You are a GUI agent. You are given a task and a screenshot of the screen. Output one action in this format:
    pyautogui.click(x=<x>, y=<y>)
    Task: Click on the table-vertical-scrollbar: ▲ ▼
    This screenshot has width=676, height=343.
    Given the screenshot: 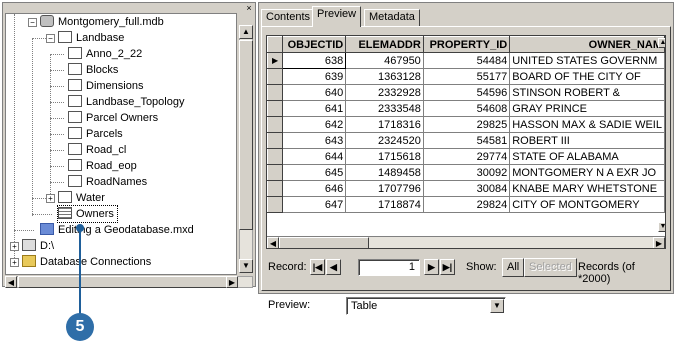 What is the action you would take?
    pyautogui.click(x=661, y=135)
    